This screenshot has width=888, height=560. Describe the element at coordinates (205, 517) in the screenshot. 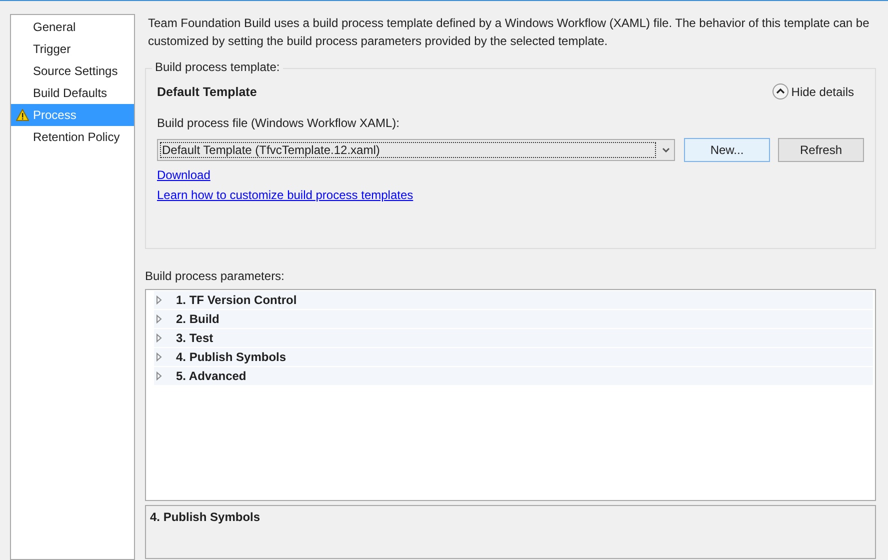

I see `details-title: 4. Publish Symbols` at that location.